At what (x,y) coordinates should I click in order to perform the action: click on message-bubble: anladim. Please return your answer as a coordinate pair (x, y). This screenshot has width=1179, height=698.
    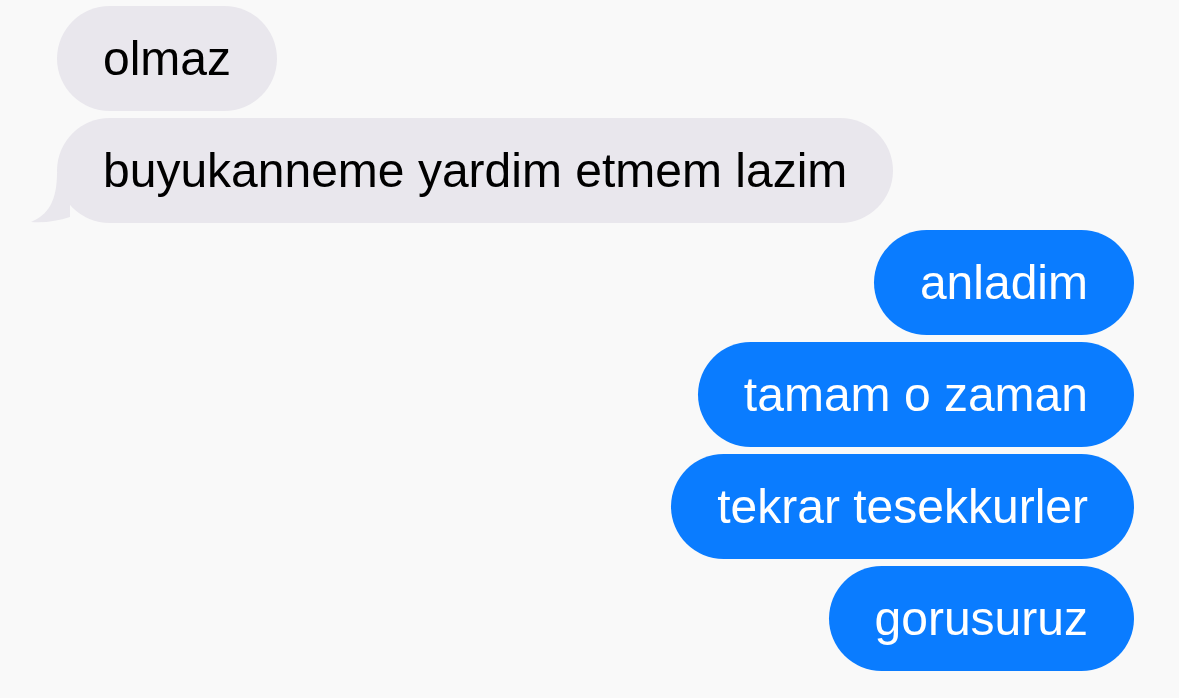
    Looking at the image, I should click on (1003, 282).